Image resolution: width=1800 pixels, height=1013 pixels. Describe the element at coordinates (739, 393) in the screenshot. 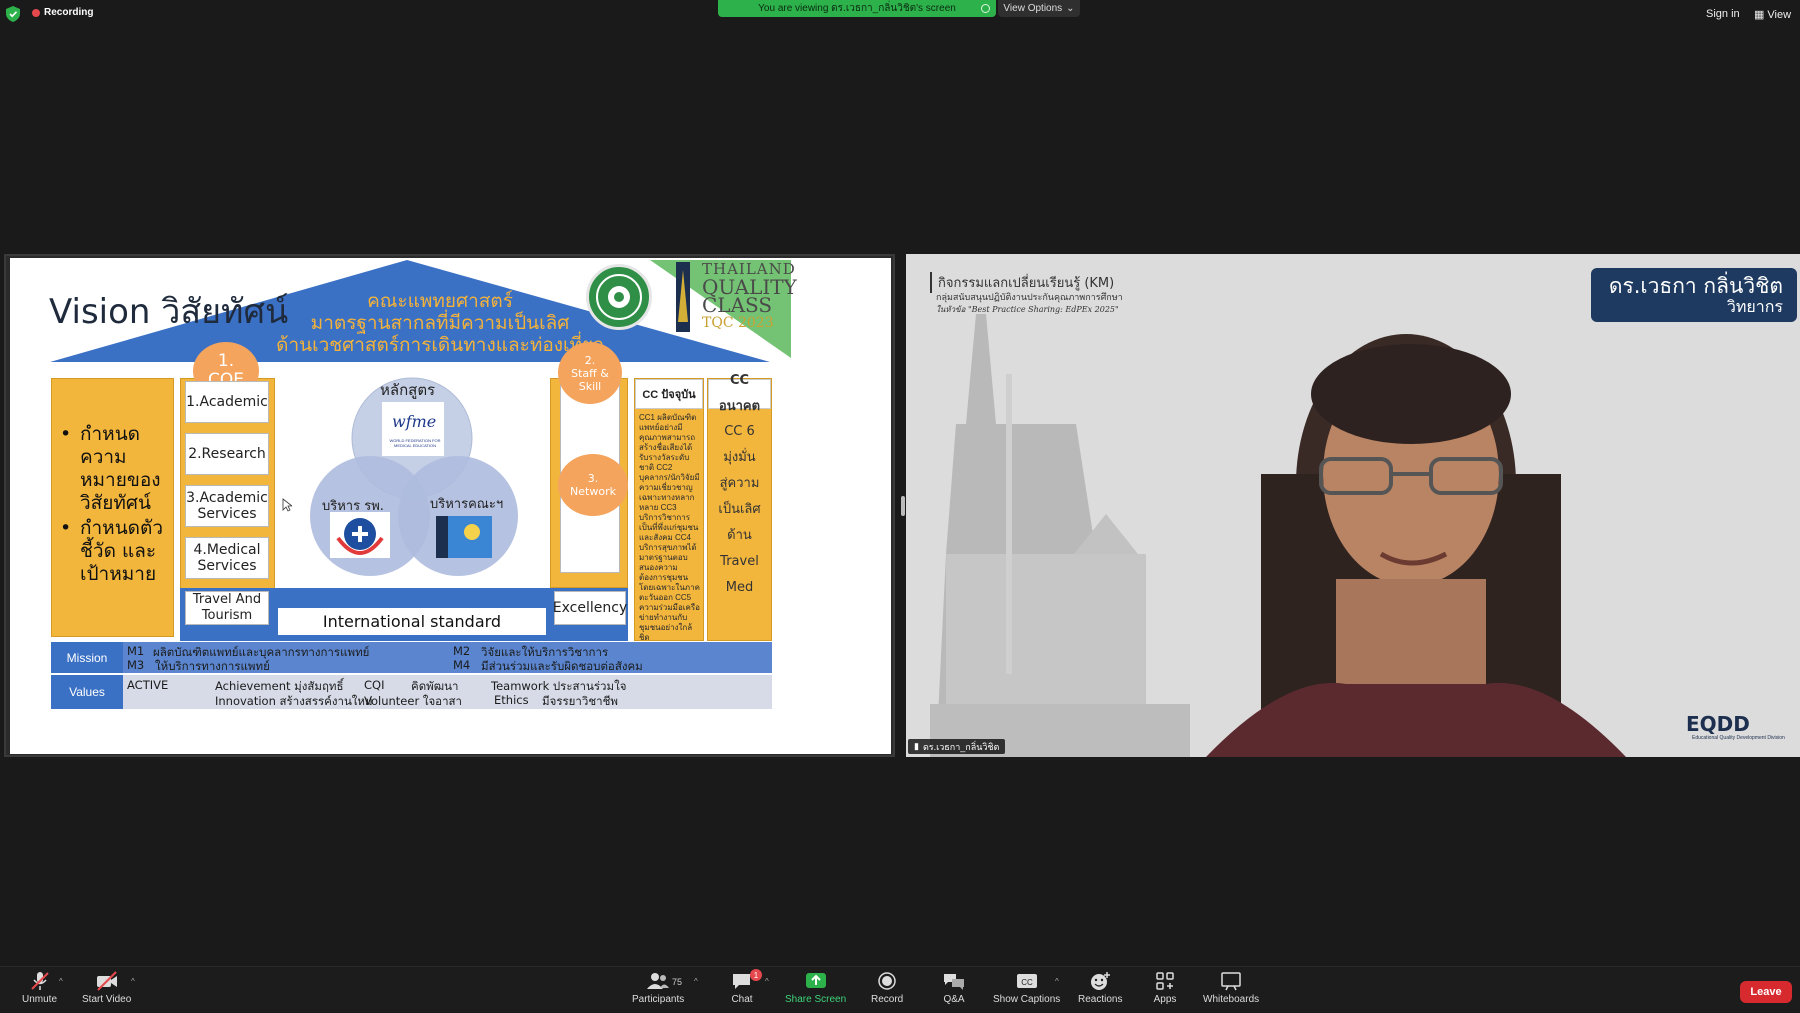

I see `cc-future-header: CC อนาคต` at that location.